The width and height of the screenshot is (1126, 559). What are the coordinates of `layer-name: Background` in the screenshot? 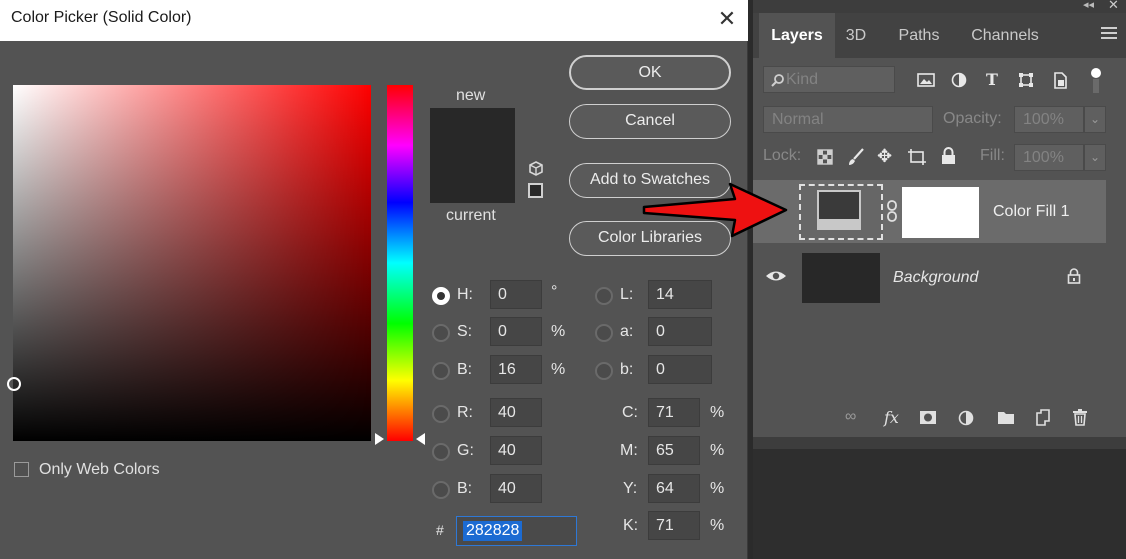 It's located at (935, 278).